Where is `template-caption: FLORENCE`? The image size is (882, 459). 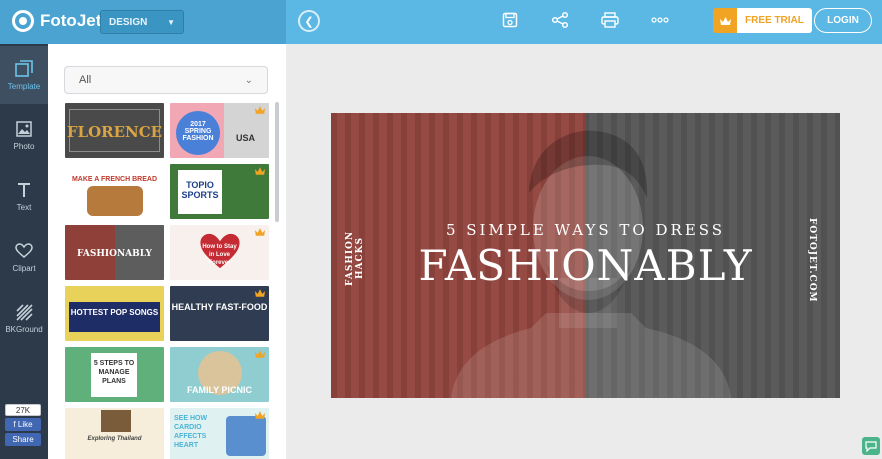 template-caption: FLORENCE is located at coordinates (114, 132).